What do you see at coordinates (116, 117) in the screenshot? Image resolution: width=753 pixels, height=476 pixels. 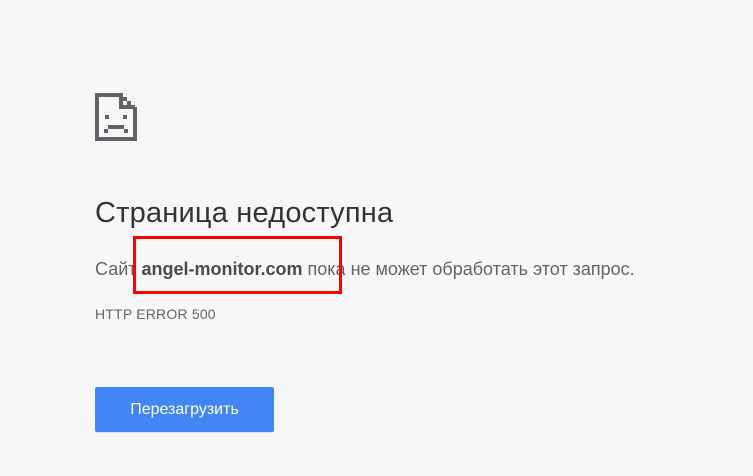 I see `sad-page-icon` at bounding box center [116, 117].